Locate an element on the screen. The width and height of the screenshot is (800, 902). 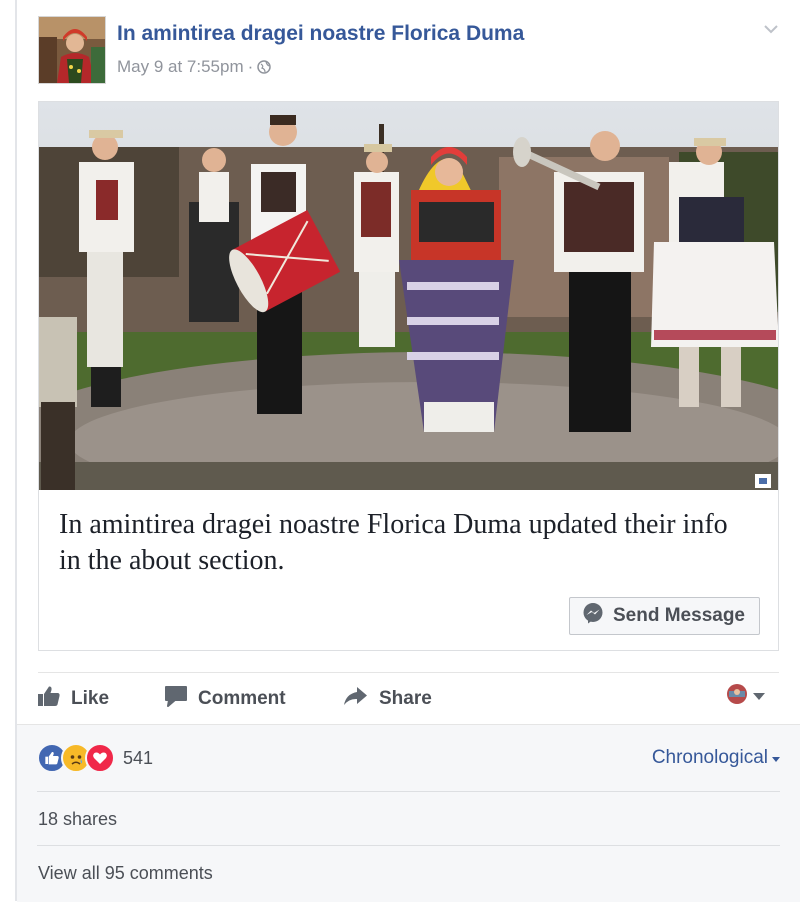
send-message-label: Send Message is located at coordinates (679, 615).